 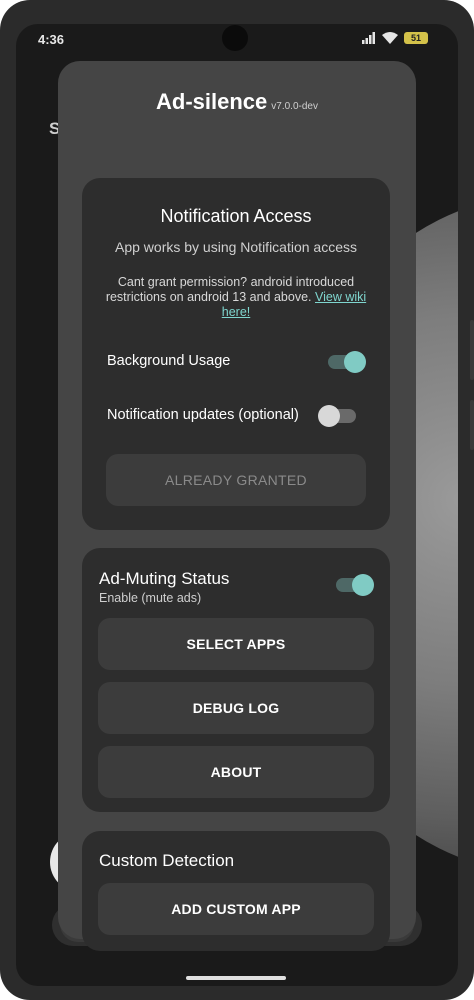 I want to click on about-button: ABOUT, so click(x=236, y=772).